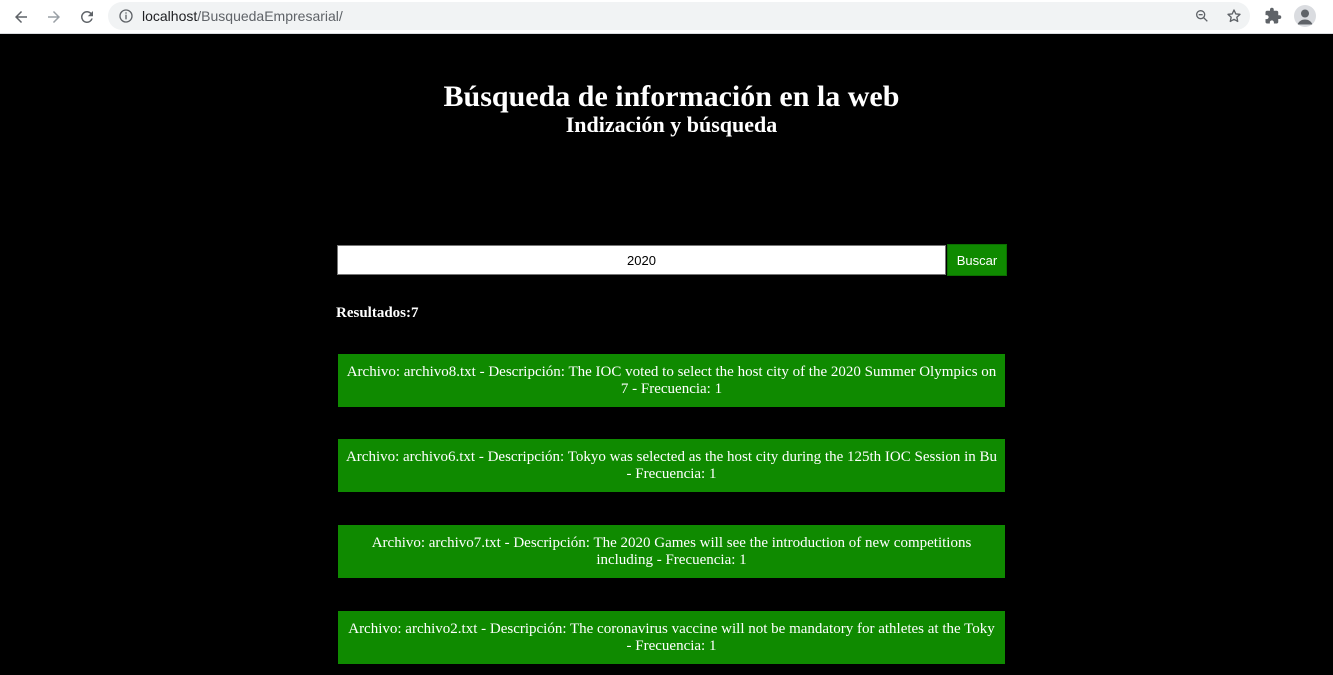  What do you see at coordinates (977, 260) in the screenshot?
I see `search-button: Buscar` at bounding box center [977, 260].